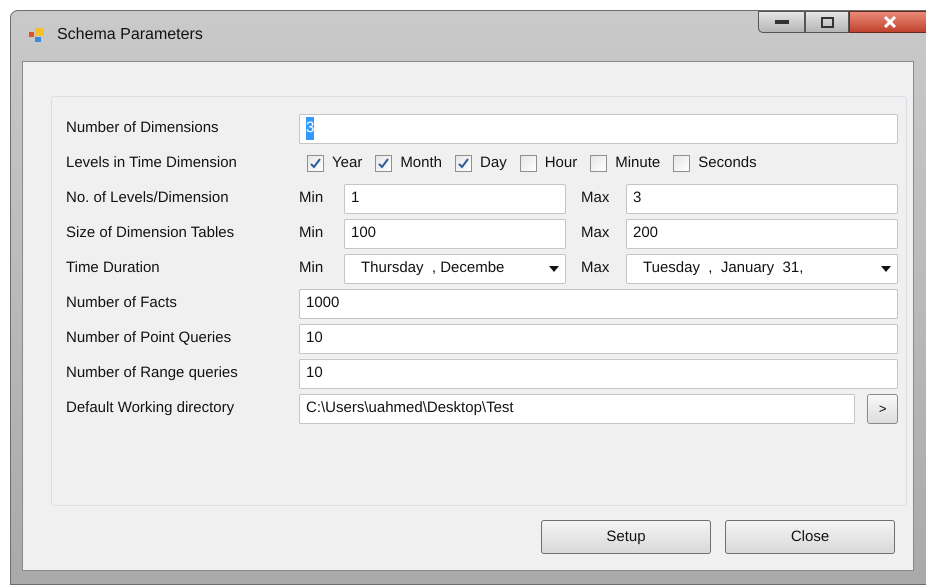 The image size is (926, 585). Describe the element at coordinates (455, 233) in the screenshot. I see `text-field: 100` at that location.